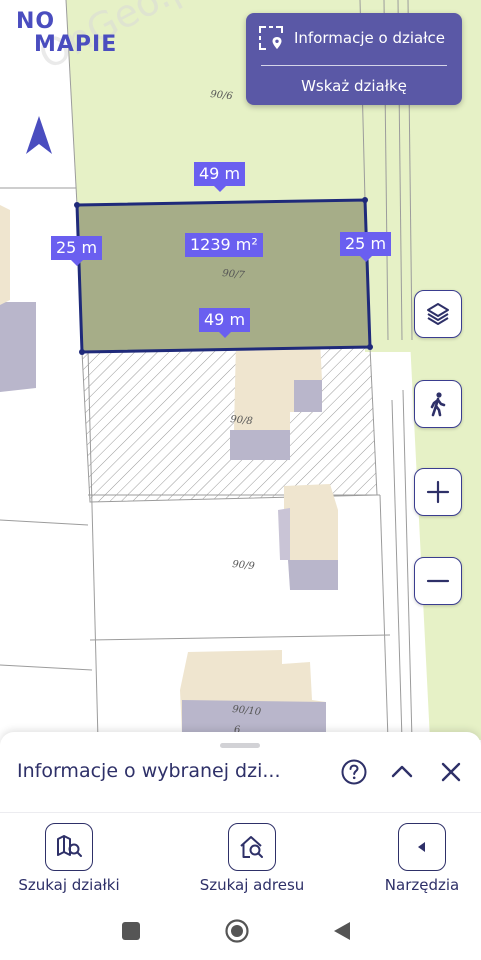 The height and width of the screenshot is (960, 481). Describe the element at coordinates (366, 247) in the screenshot. I see `right-edge-length: 25 m` at that location.